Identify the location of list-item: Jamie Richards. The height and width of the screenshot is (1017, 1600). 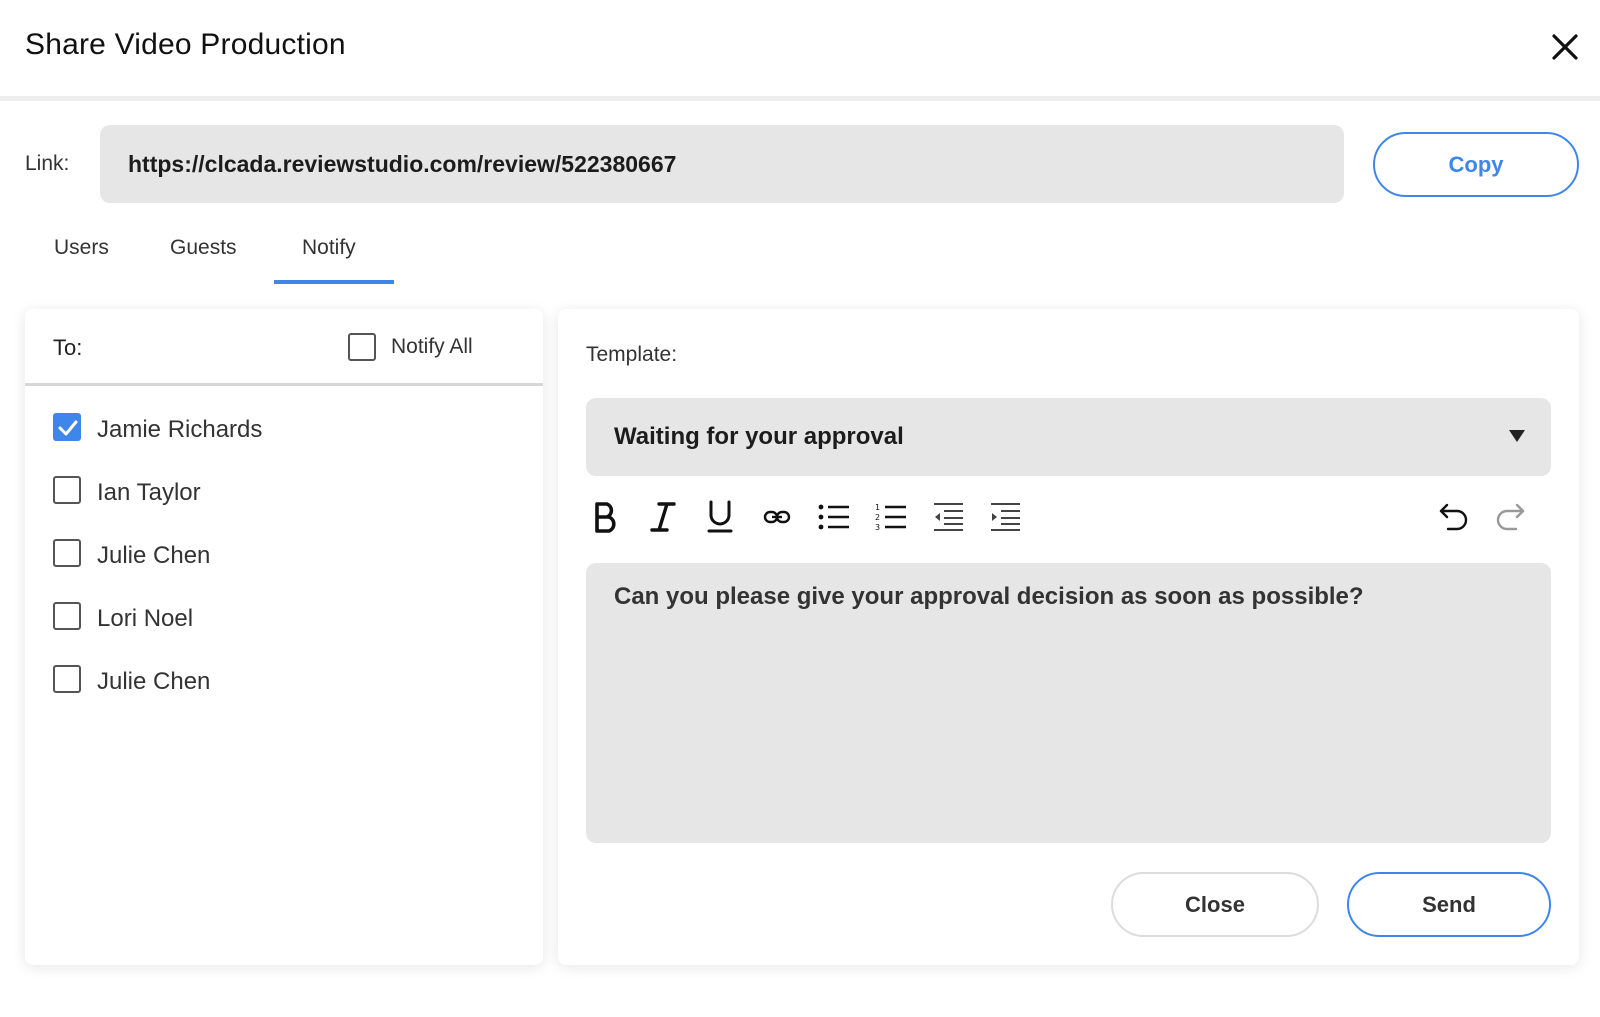
(284, 429).